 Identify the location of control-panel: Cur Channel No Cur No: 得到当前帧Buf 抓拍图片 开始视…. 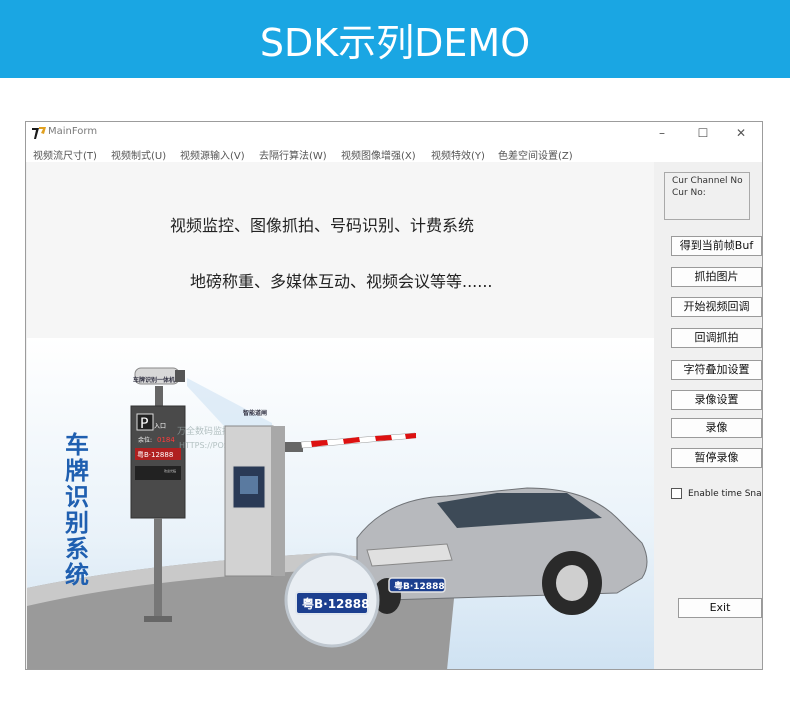
(709, 415).